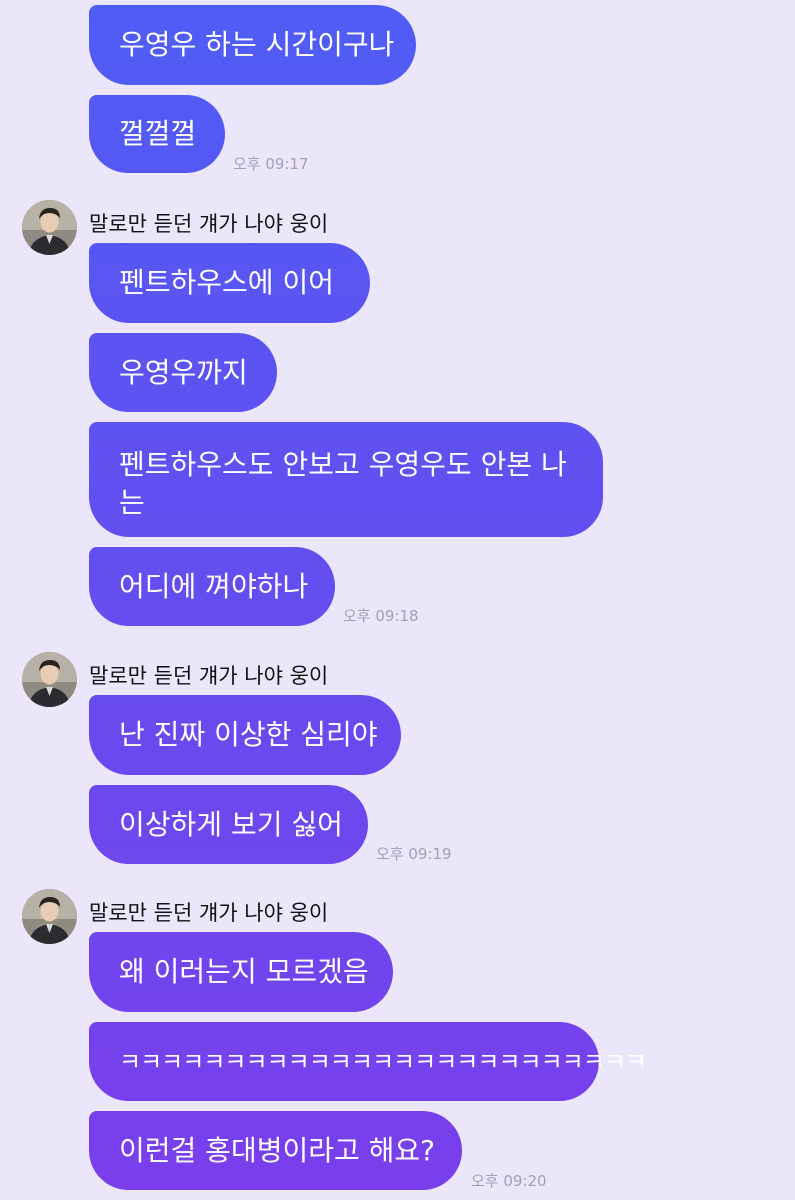  I want to click on message-bubble: 이상하게 보기 싫어, so click(228, 824).